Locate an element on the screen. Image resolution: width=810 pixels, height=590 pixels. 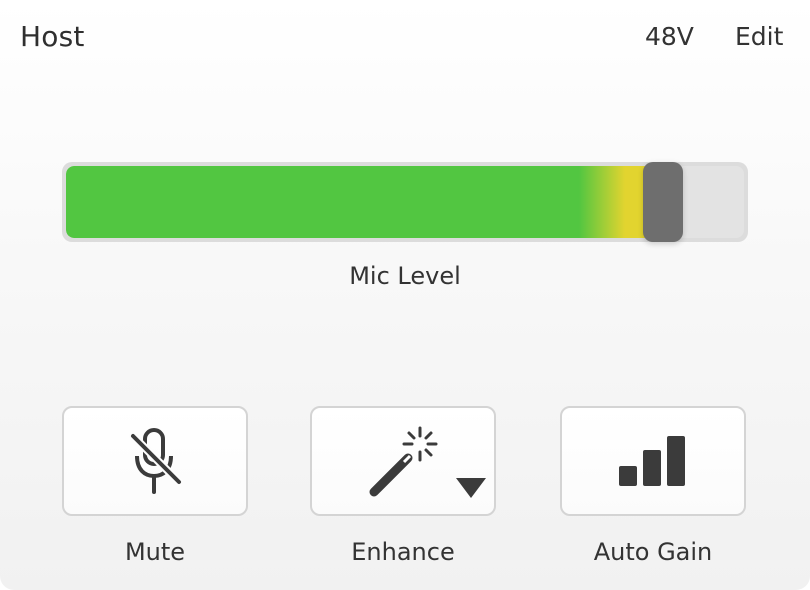
mic-level-fill is located at coordinates (357, 202).